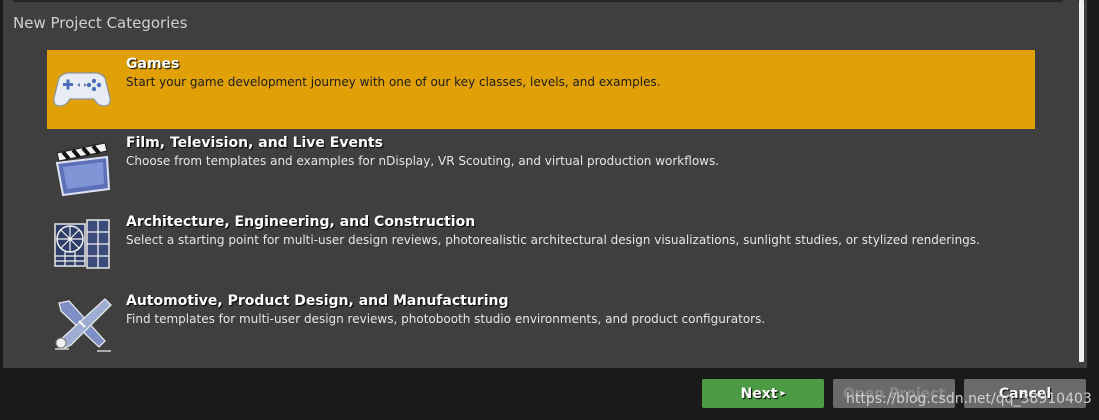  Describe the element at coordinates (759, 393) in the screenshot. I see `next-button-label: Next` at that location.